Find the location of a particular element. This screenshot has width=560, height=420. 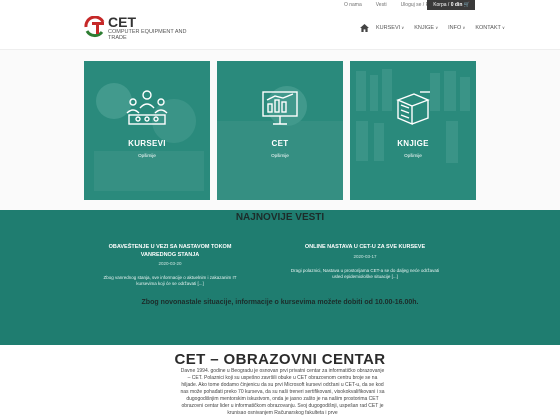

nav-kontakt: KONTAKT is located at coordinates (490, 28).